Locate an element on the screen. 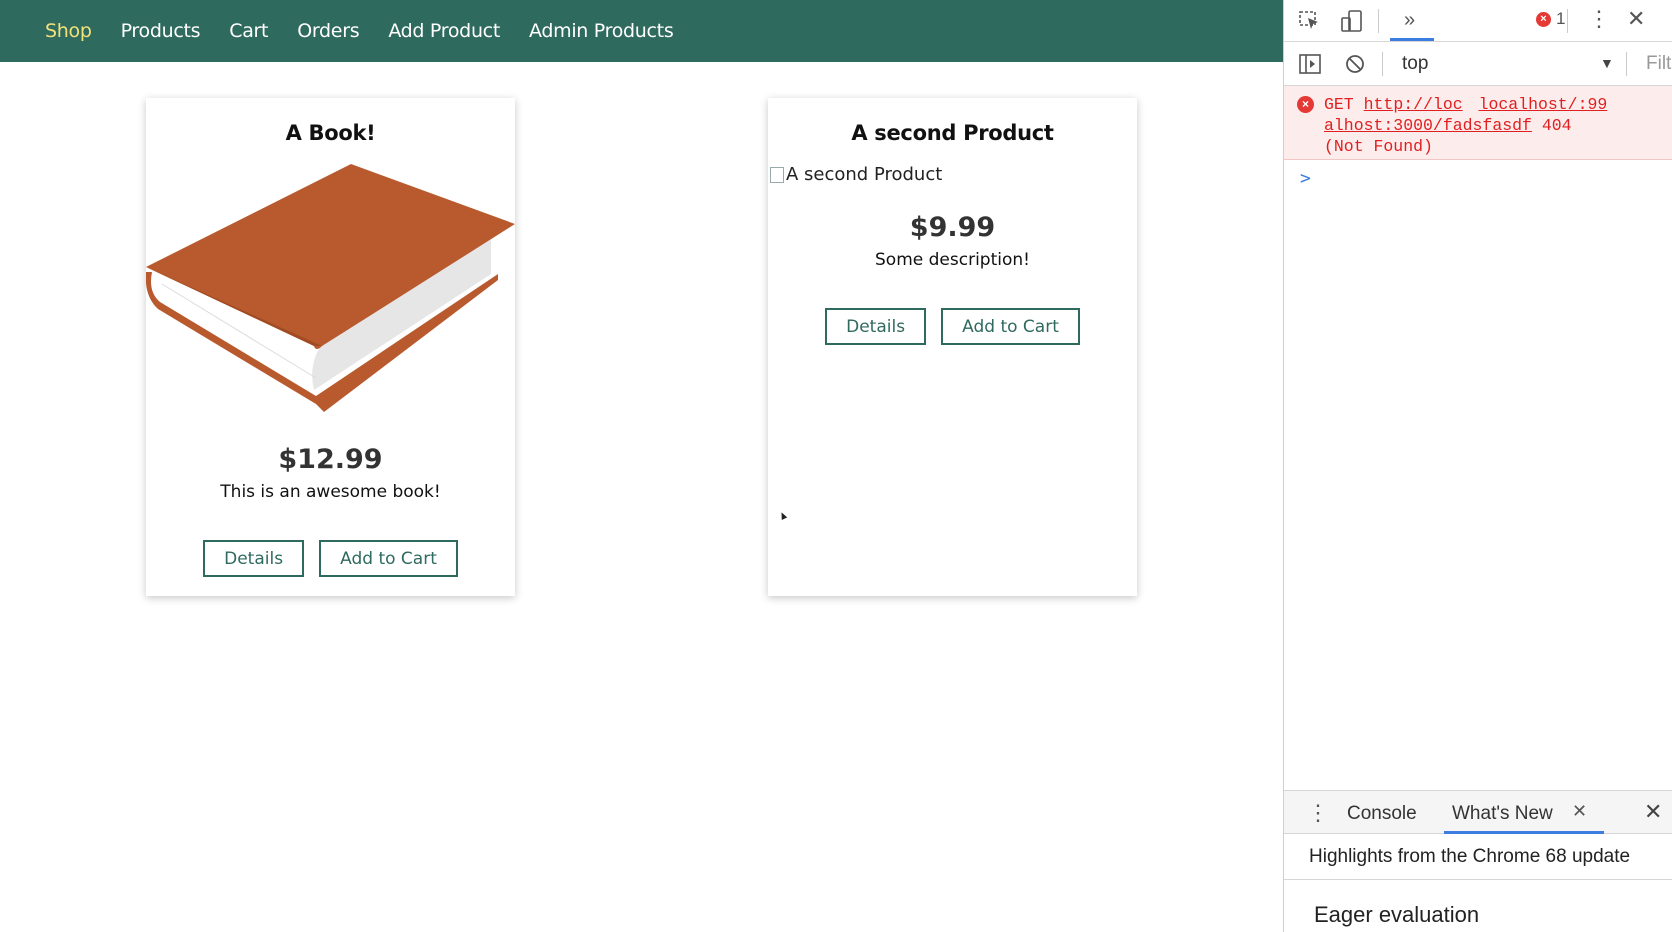 The image size is (1672, 932). drawer-menu-icon: ⋮ is located at coordinates (1318, 813).